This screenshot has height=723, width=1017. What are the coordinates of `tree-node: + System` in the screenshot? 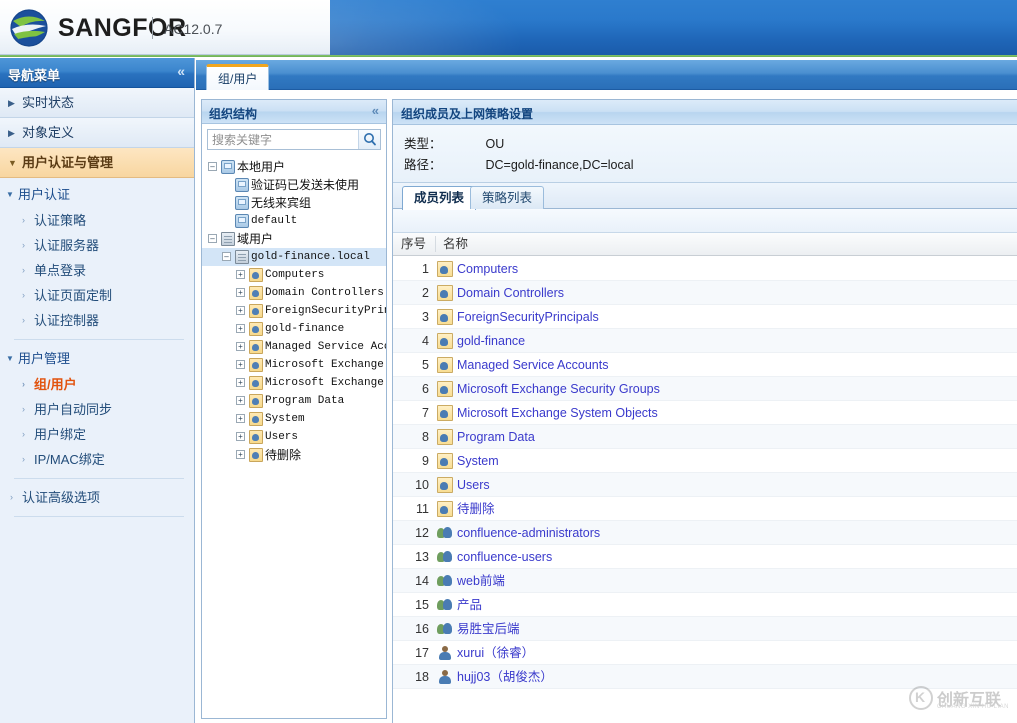 It's located at (294, 419).